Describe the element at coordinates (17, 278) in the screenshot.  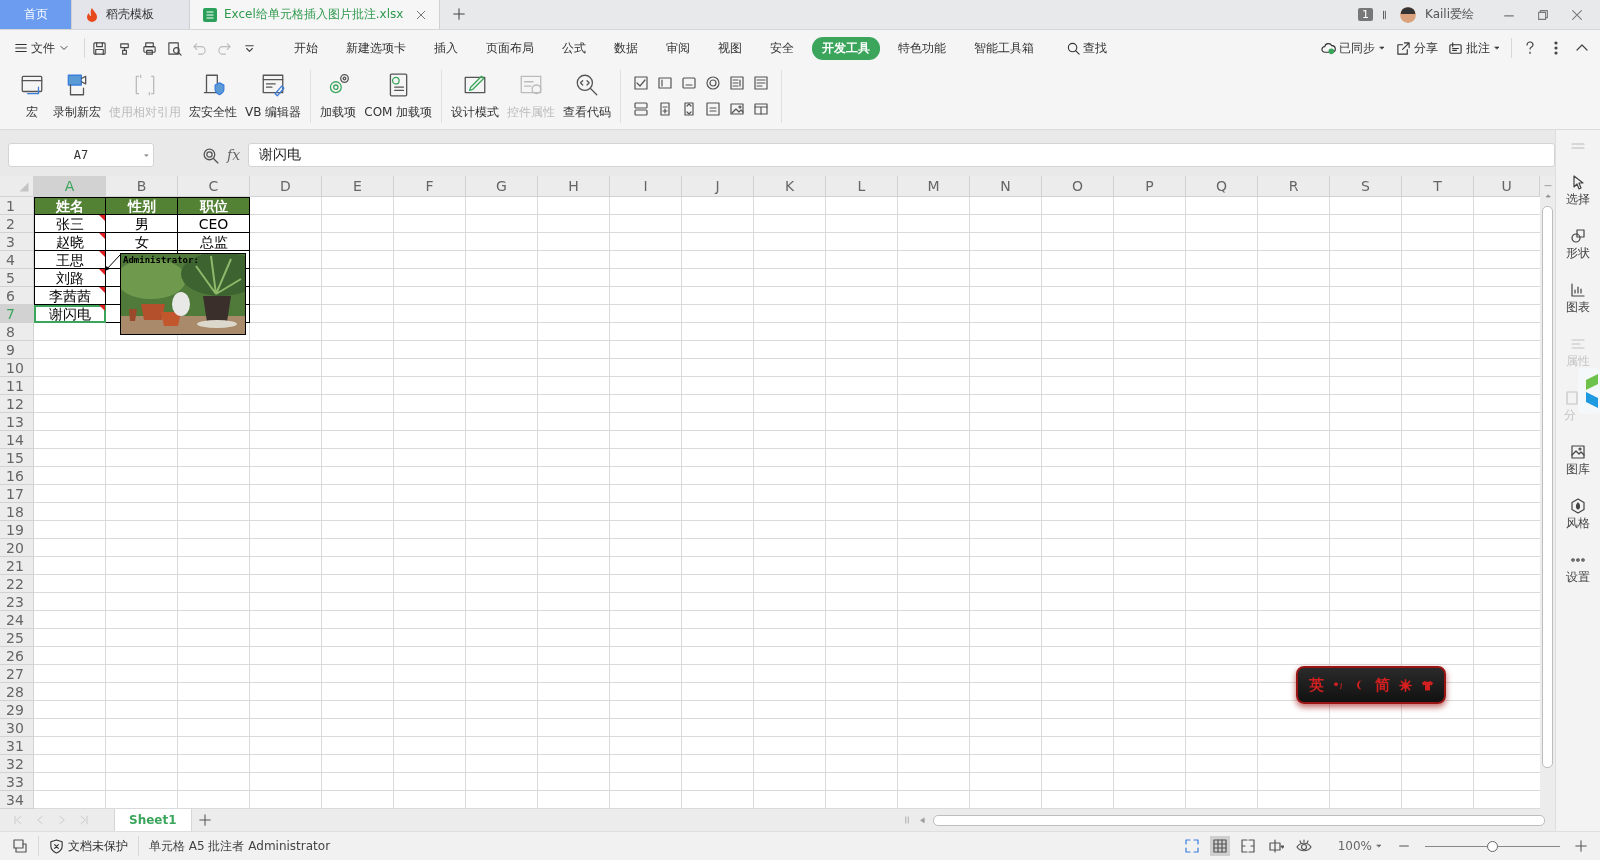
I see `row-header: 5` at that location.